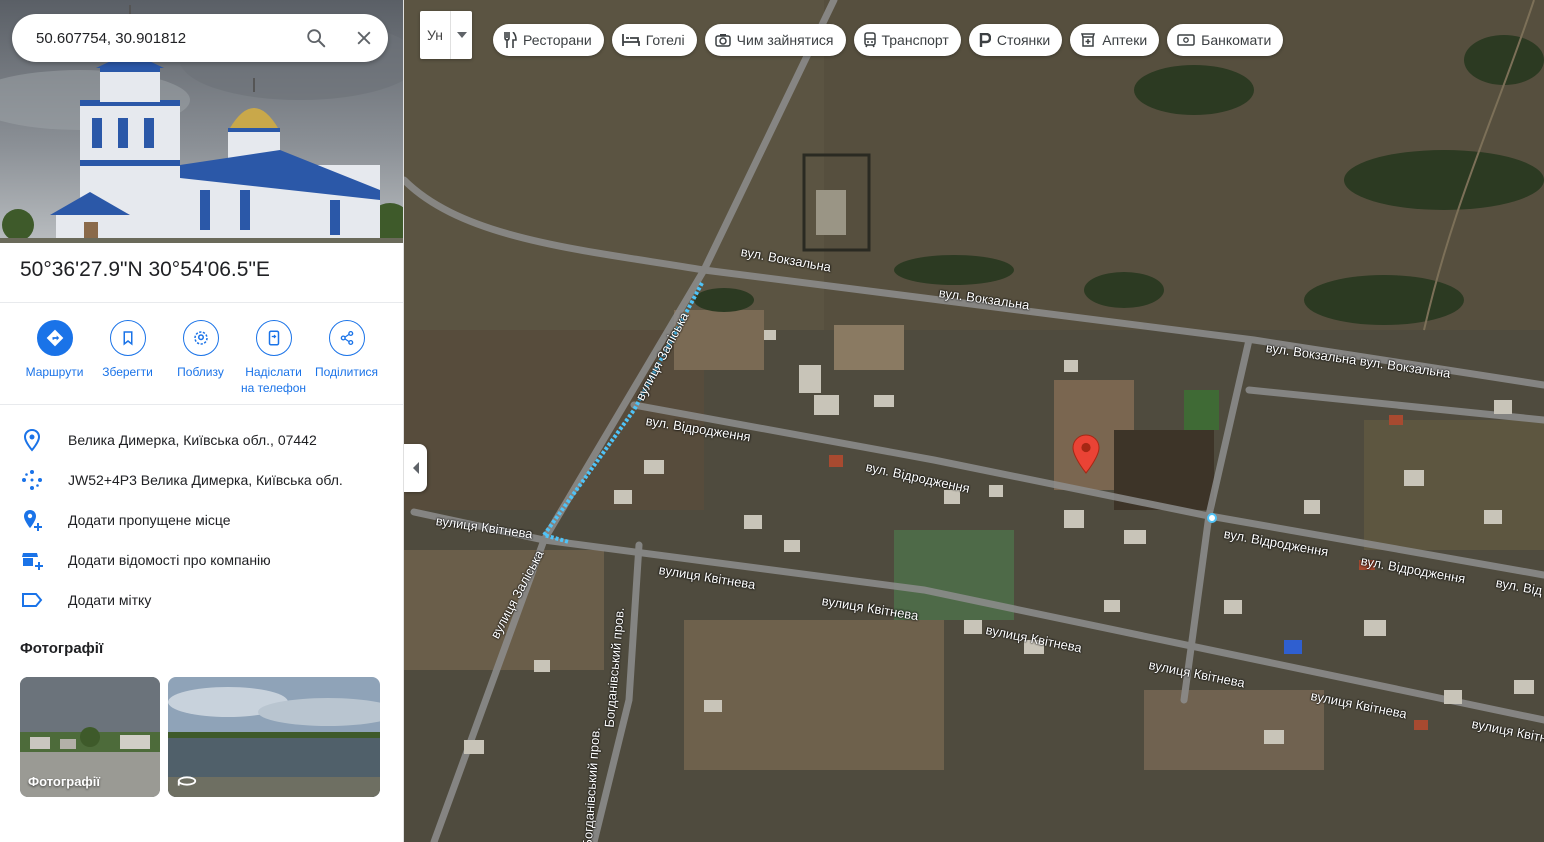 The width and height of the screenshot is (1544, 842). What do you see at coordinates (435, 35) in the screenshot?
I see `layer-toggle-label: Ун` at bounding box center [435, 35].